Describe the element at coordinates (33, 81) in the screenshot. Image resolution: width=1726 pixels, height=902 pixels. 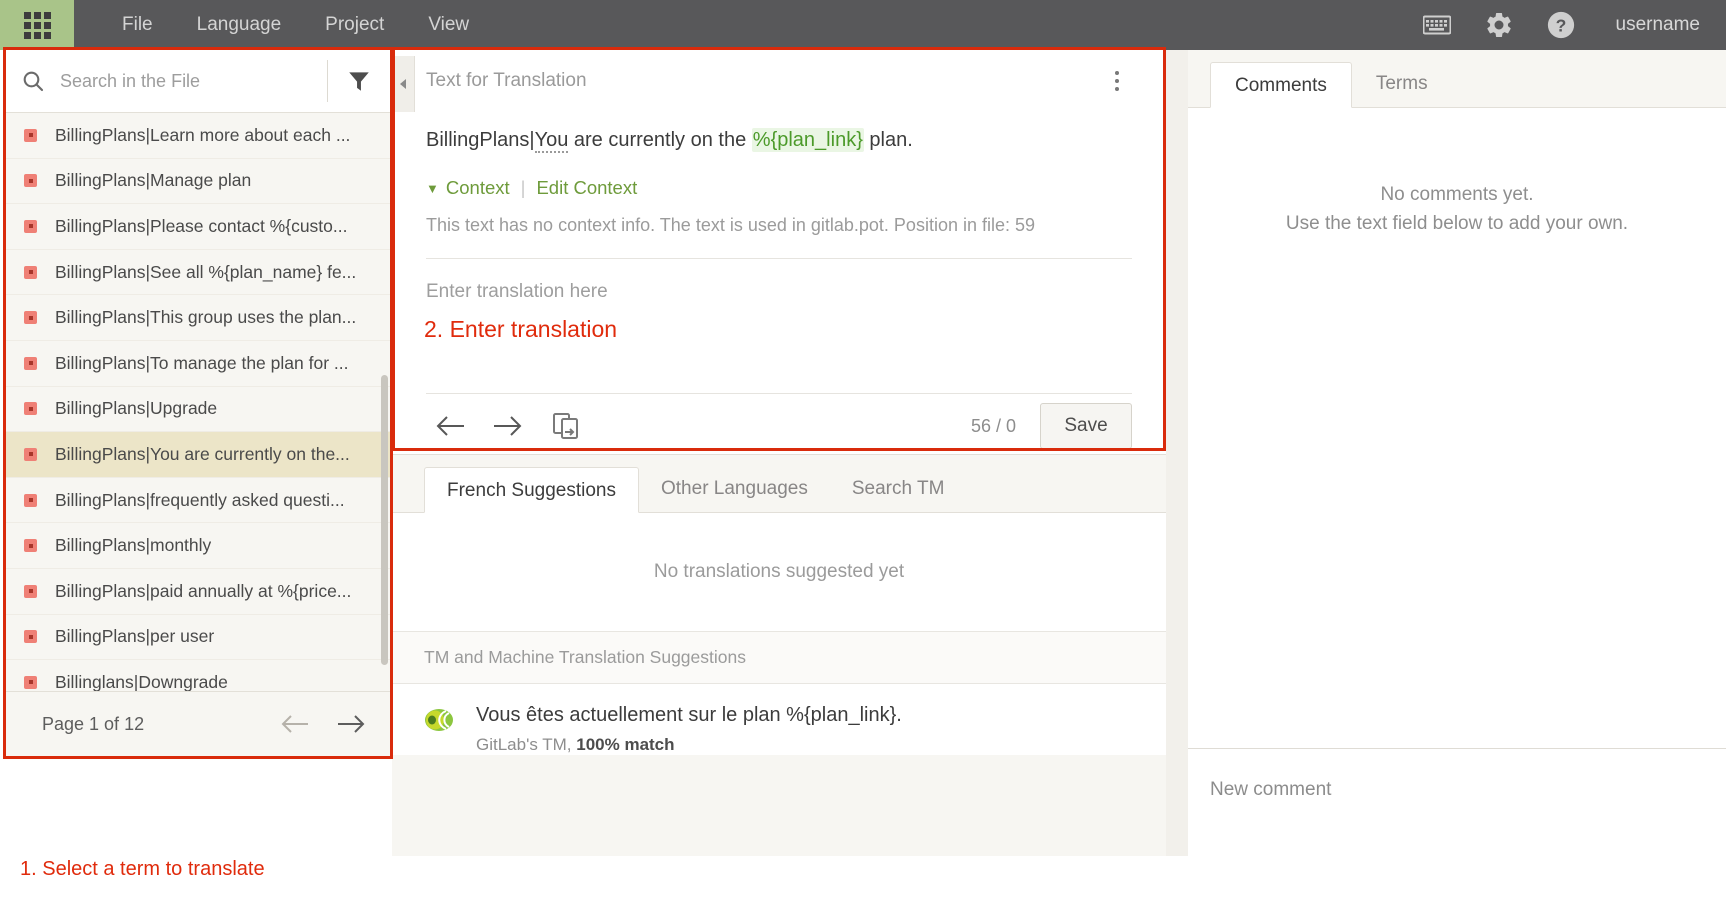
I see `search-icon` at that location.